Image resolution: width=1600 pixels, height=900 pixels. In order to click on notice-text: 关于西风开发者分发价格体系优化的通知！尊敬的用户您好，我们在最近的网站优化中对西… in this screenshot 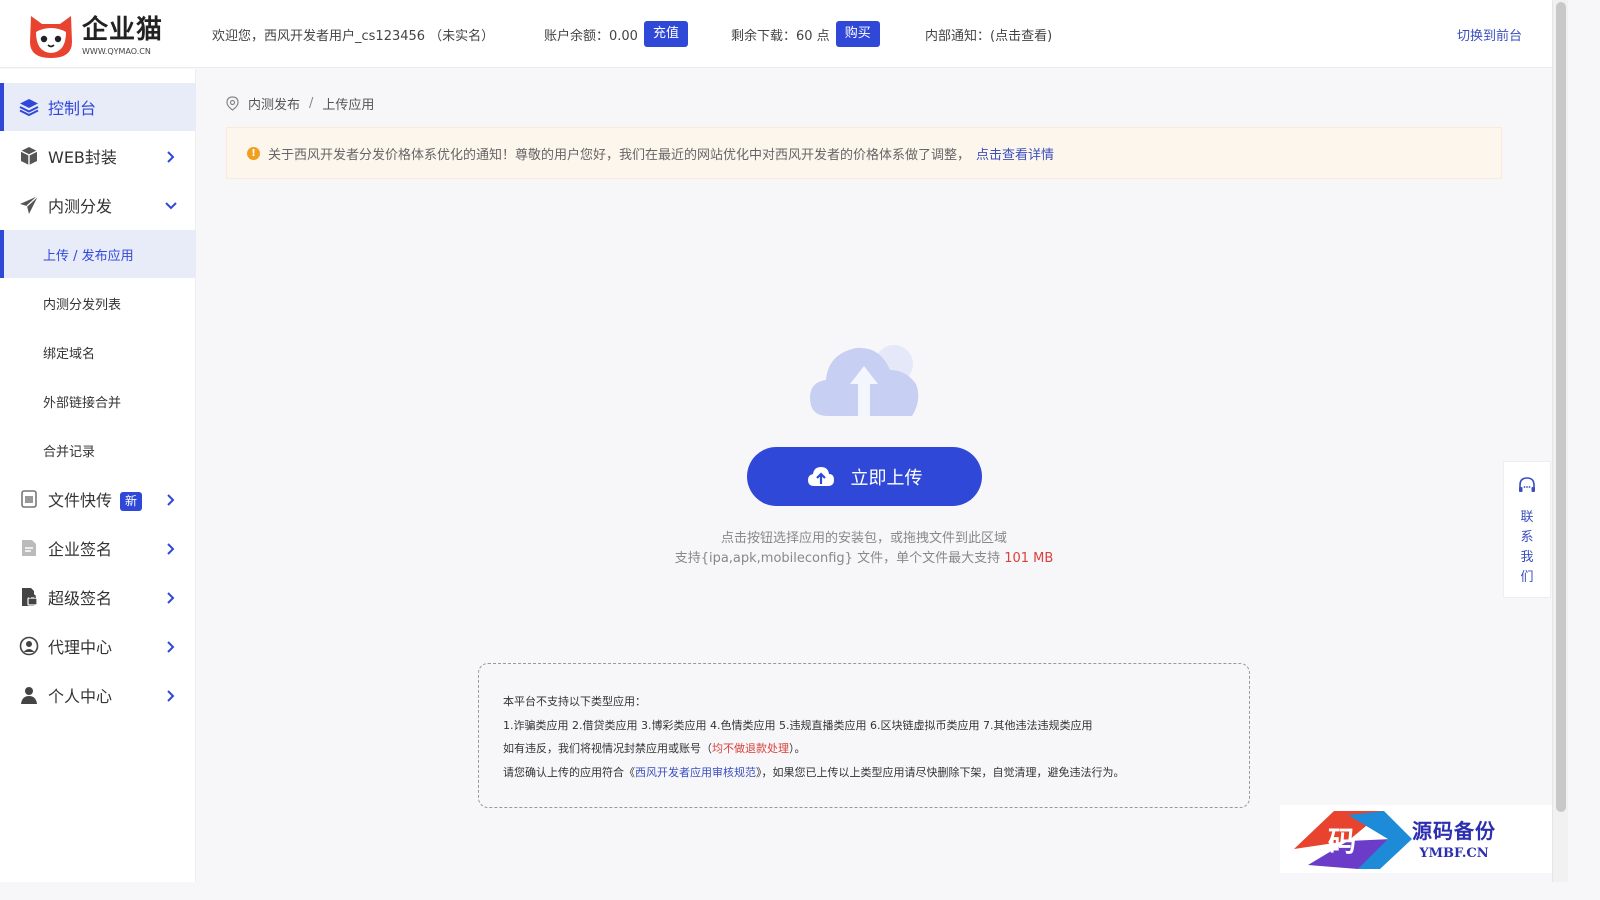, I will do `click(619, 155)`.